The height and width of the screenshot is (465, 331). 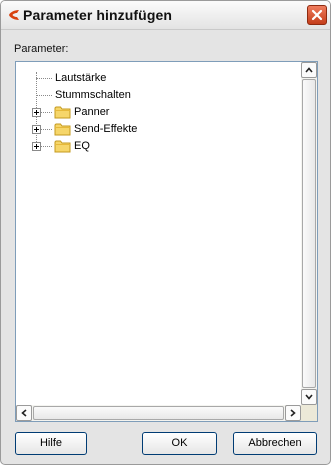 I want to click on close-icon, so click(x=317, y=15).